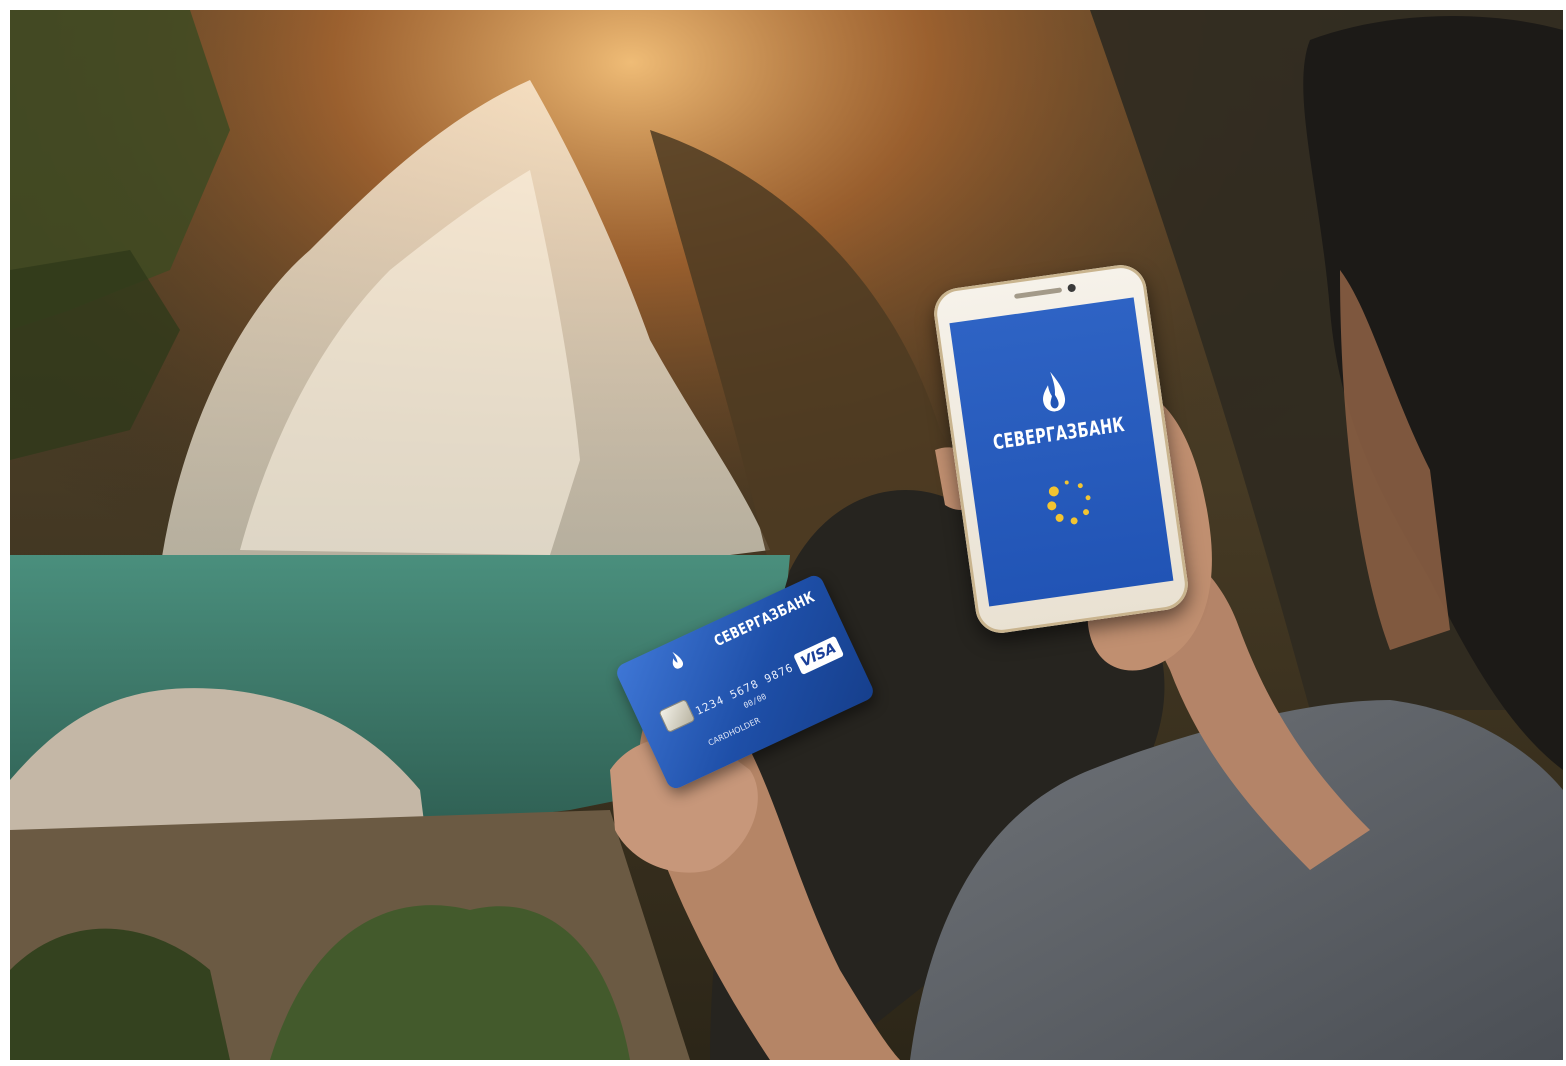 The width and height of the screenshot is (1566, 1066). I want to click on earpiece, so click(1038, 293).